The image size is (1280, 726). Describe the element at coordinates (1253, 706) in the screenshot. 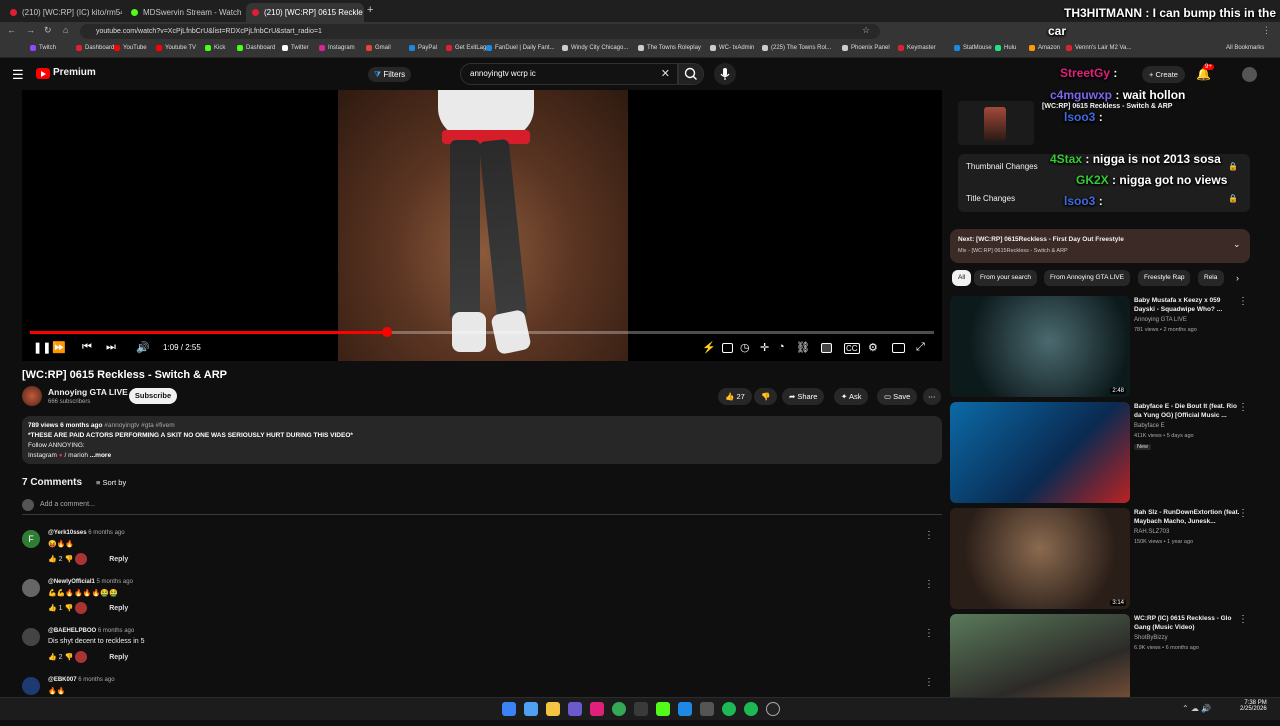

I see `clock: 7:38 PM 2/25/2026` at that location.